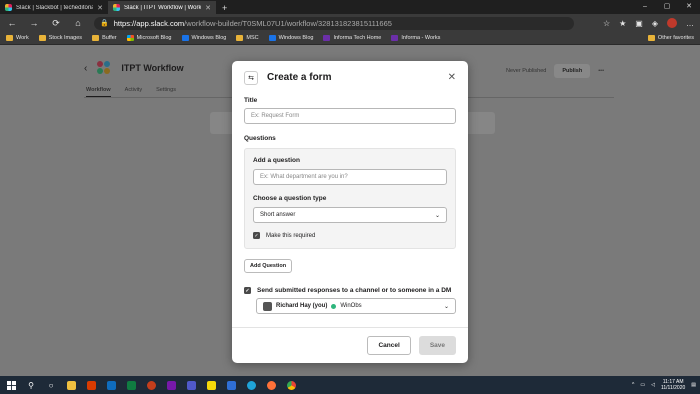  What do you see at coordinates (149, 38) in the screenshot?
I see `bookmark-microsoft-blog: Microsoft Blog` at bounding box center [149, 38].